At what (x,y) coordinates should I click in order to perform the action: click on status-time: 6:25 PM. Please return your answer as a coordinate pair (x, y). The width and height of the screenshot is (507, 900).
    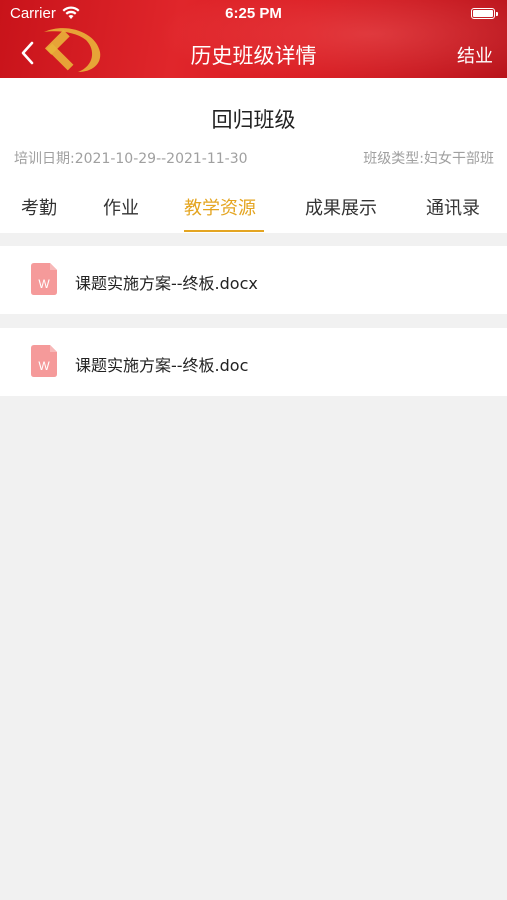
    Looking at the image, I should click on (253, 13).